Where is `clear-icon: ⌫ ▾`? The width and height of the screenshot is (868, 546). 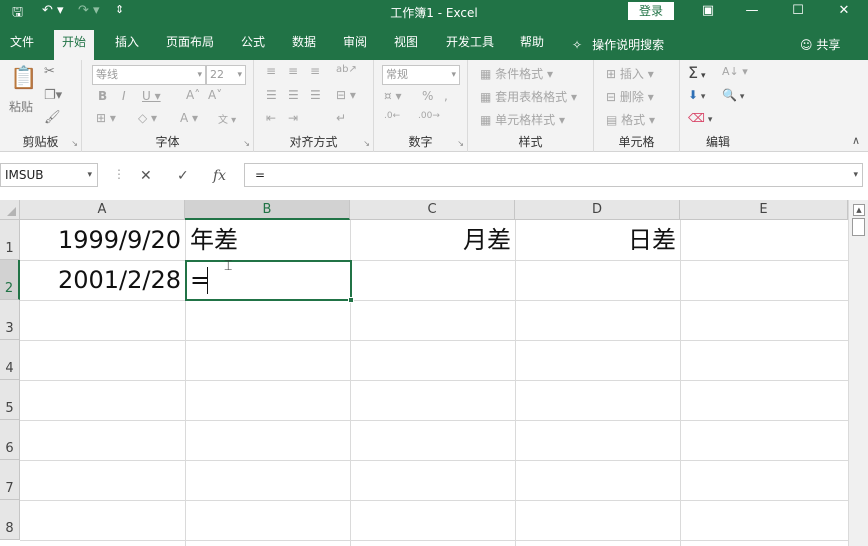
clear-icon: ⌫ ▾ is located at coordinates (700, 118).